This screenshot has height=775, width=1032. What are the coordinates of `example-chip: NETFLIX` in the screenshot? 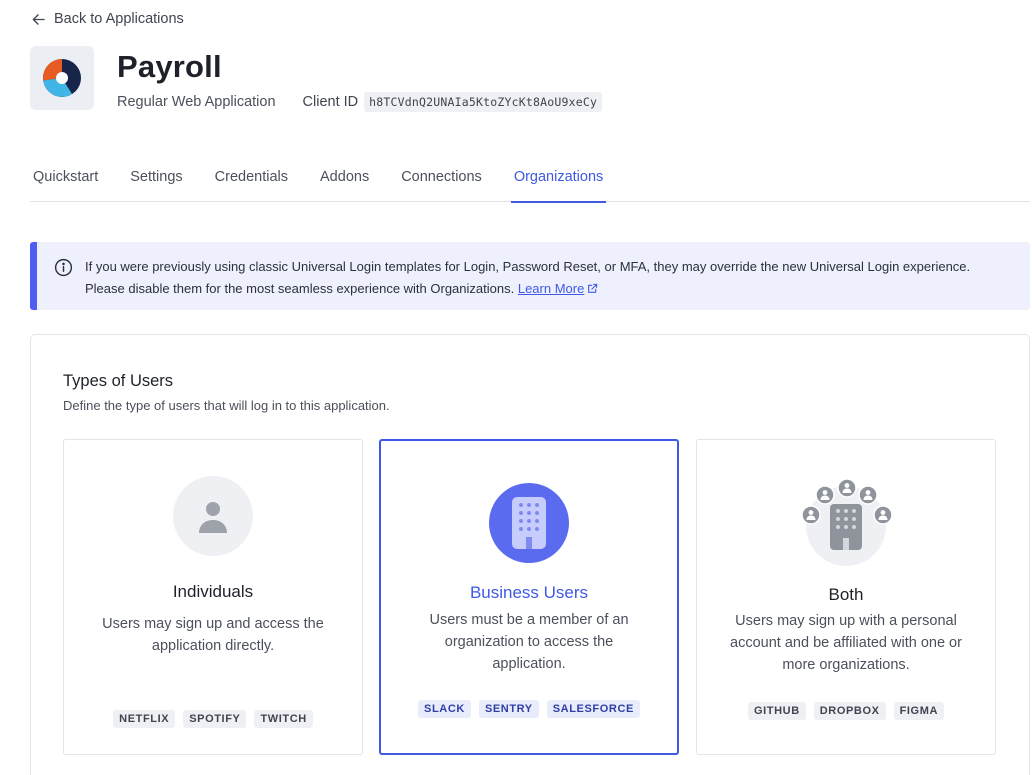 It's located at (144, 719).